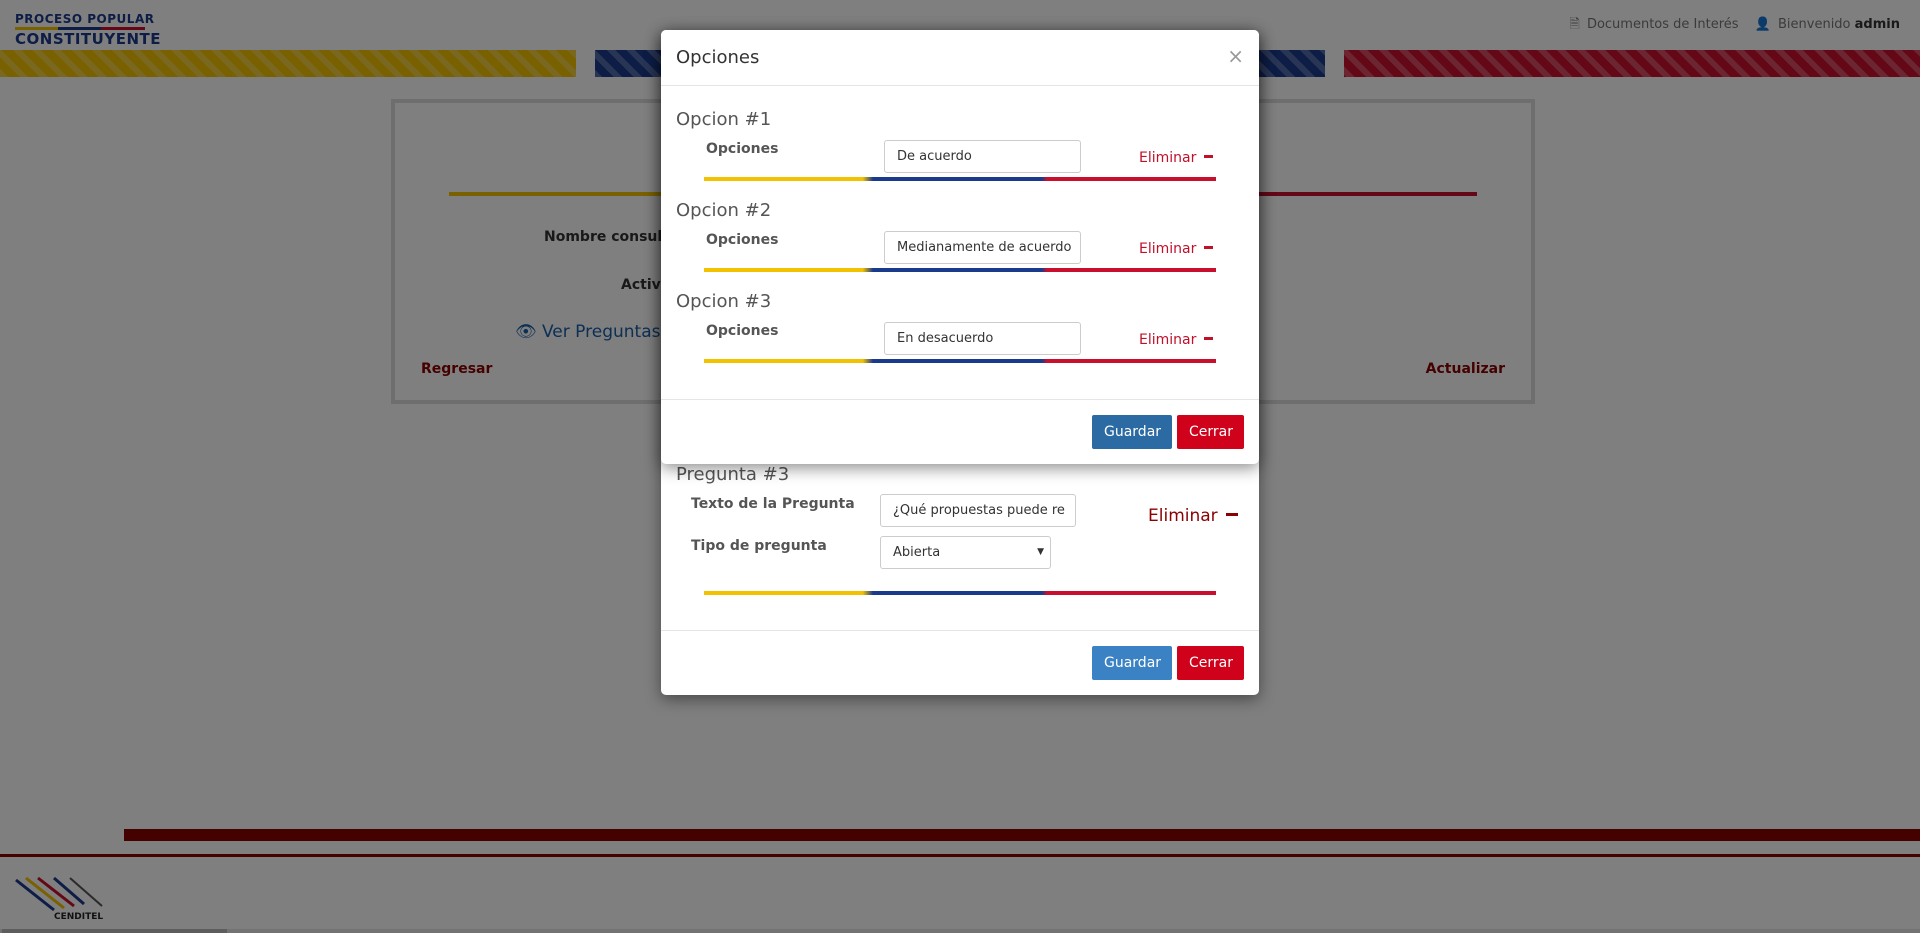 Image resolution: width=1920 pixels, height=933 pixels. I want to click on texto-pregunta-label: Texto de la Pregunta, so click(773, 504).